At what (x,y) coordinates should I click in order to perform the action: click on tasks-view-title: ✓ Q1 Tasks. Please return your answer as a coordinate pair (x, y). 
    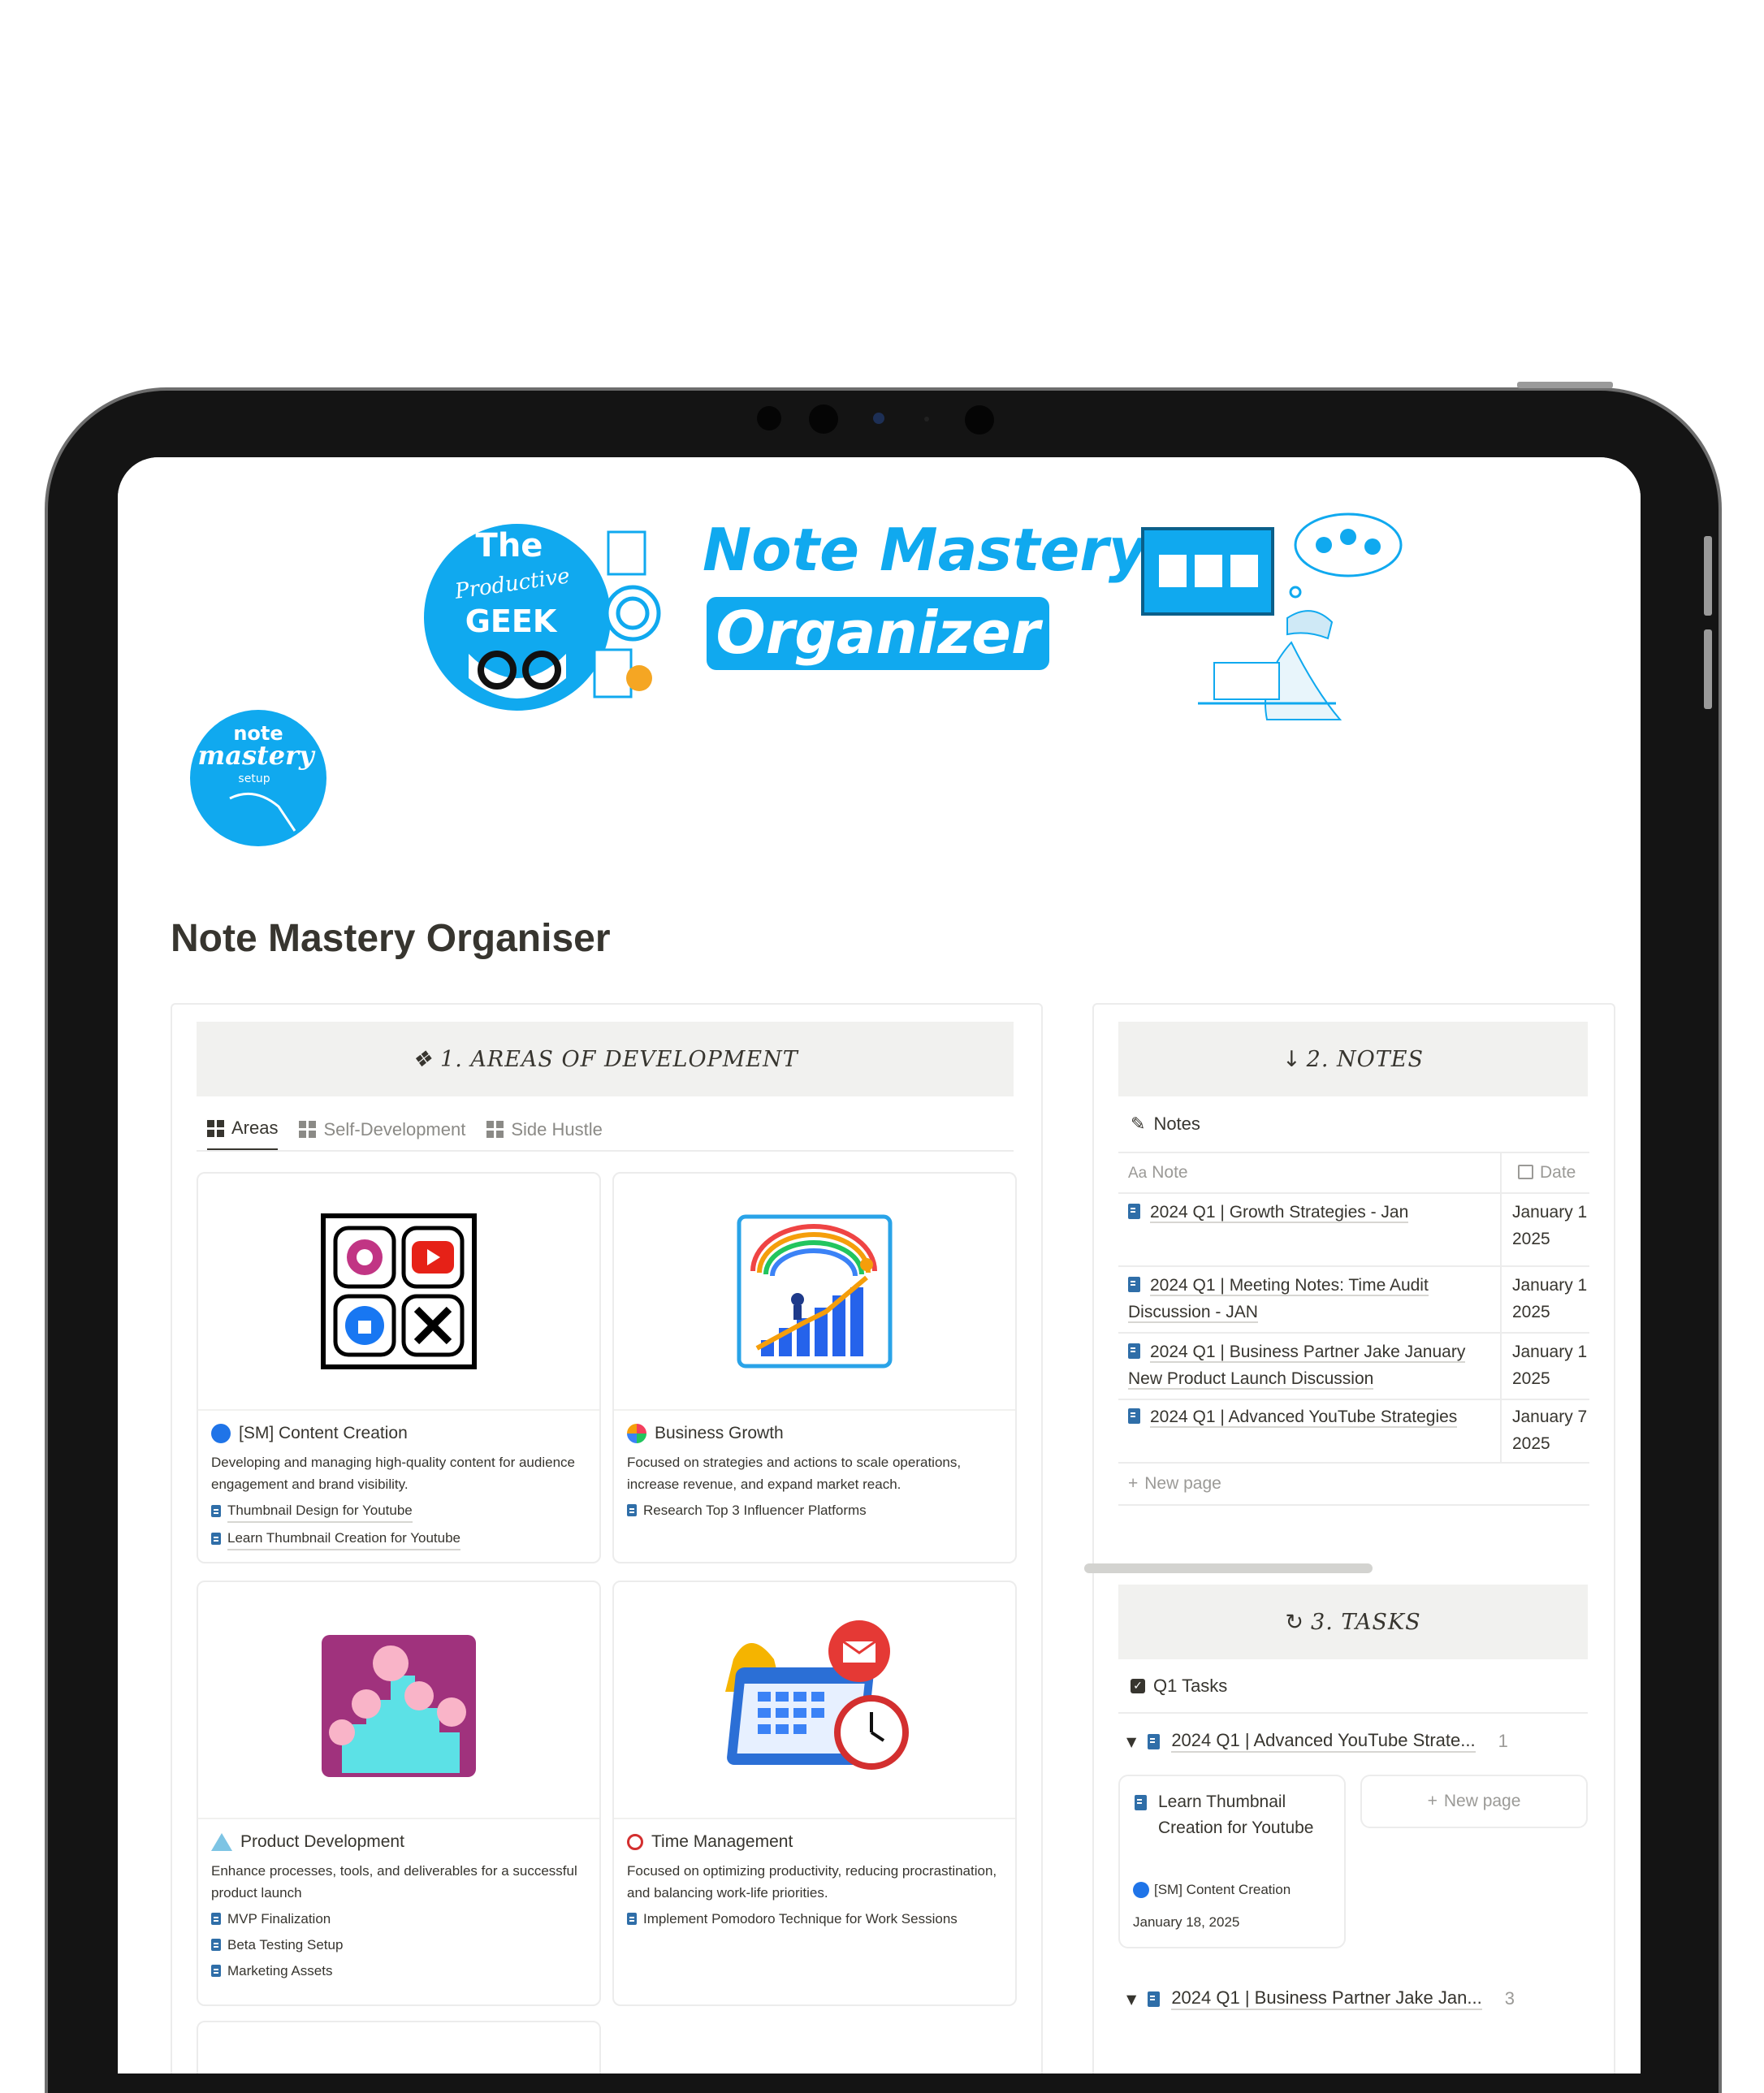
    Looking at the image, I should click on (1179, 1686).